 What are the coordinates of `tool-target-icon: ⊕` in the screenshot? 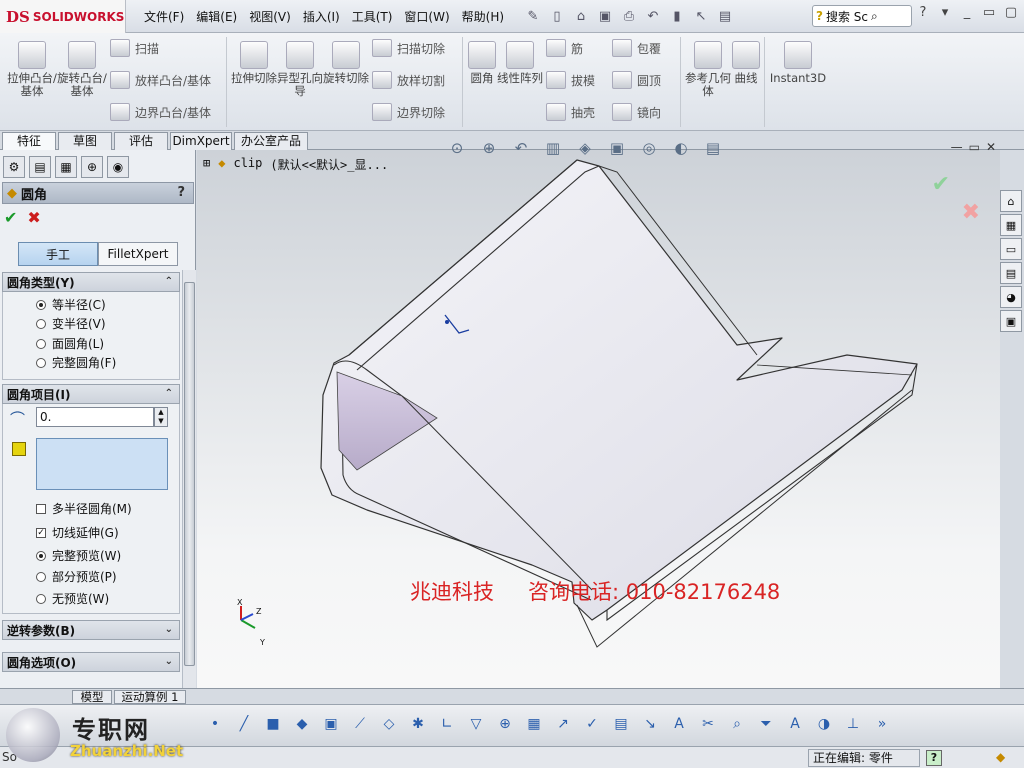 It's located at (505, 724).